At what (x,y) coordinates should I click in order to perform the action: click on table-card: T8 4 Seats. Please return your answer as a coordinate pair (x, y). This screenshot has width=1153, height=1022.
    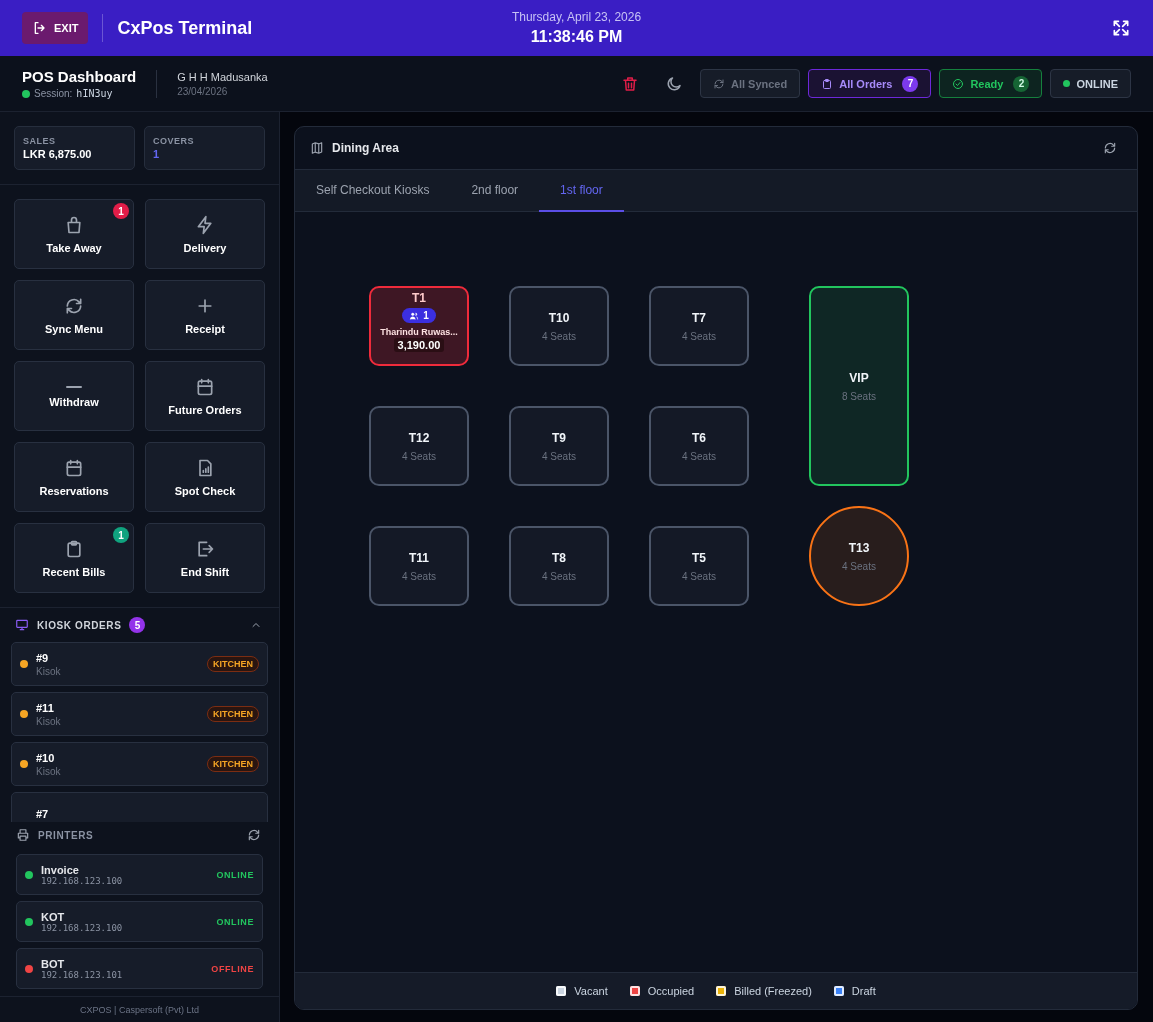
    Looking at the image, I should click on (559, 566).